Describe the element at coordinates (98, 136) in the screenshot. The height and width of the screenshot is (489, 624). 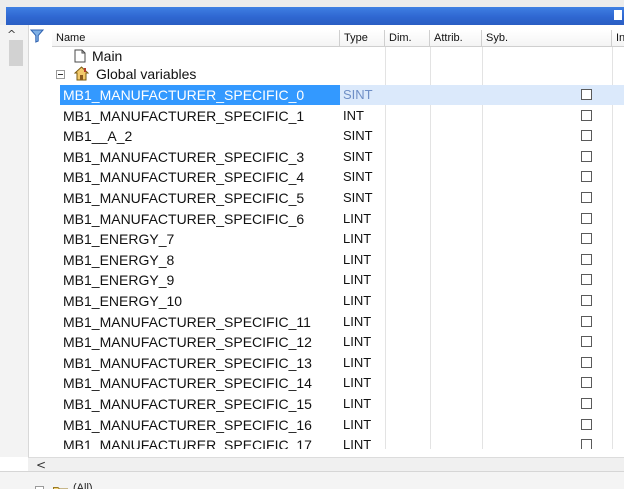
I see `variable-name: MB1__A_2` at that location.